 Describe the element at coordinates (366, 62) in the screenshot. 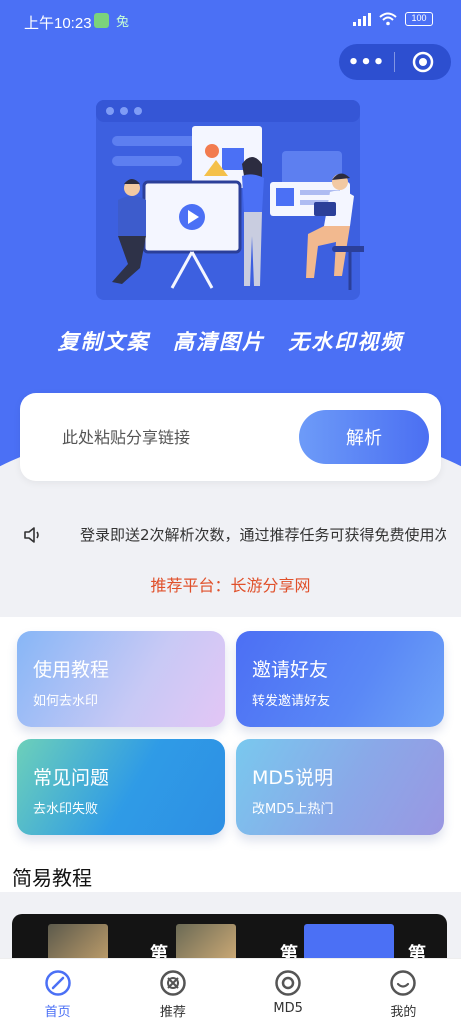

I see `more-menu-button: •••` at that location.